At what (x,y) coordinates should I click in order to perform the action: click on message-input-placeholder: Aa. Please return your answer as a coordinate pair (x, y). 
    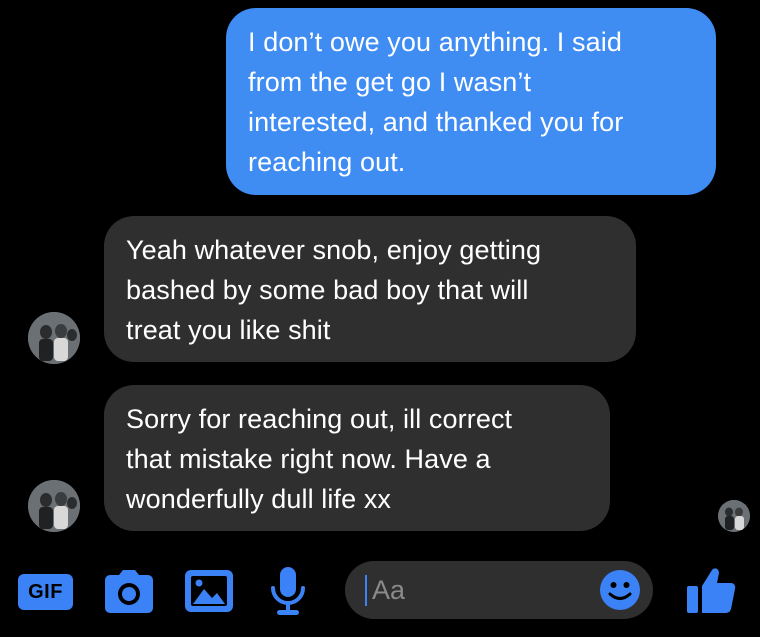
    Looking at the image, I should click on (389, 590).